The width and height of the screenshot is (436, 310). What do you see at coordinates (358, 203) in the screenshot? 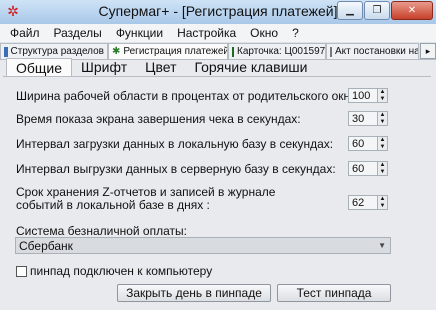
I see `stepper-value: 62` at bounding box center [358, 203].